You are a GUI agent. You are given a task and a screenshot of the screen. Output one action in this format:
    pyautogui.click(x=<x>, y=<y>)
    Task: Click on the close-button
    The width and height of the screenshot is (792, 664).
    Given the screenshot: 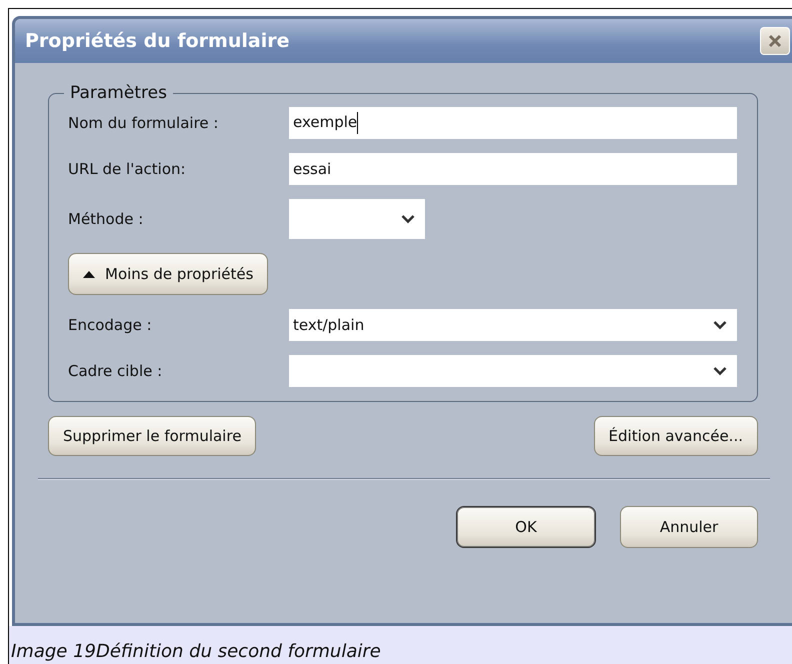 What is the action you would take?
    pyautogui.click(x=775, y=41)
    